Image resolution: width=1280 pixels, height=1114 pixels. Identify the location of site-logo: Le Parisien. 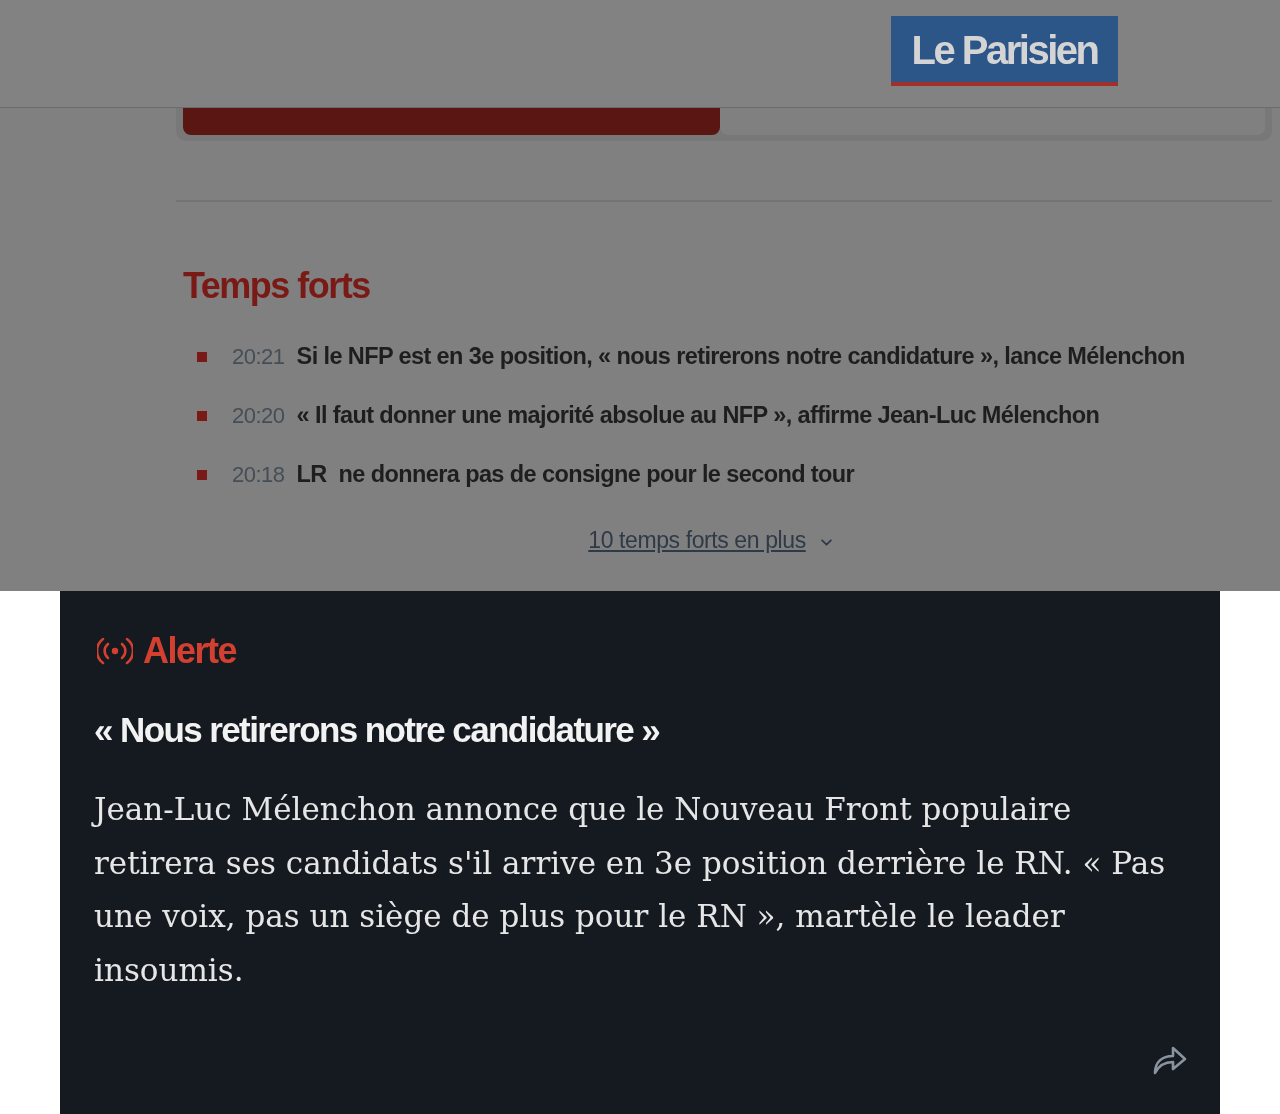
(1004, 51).